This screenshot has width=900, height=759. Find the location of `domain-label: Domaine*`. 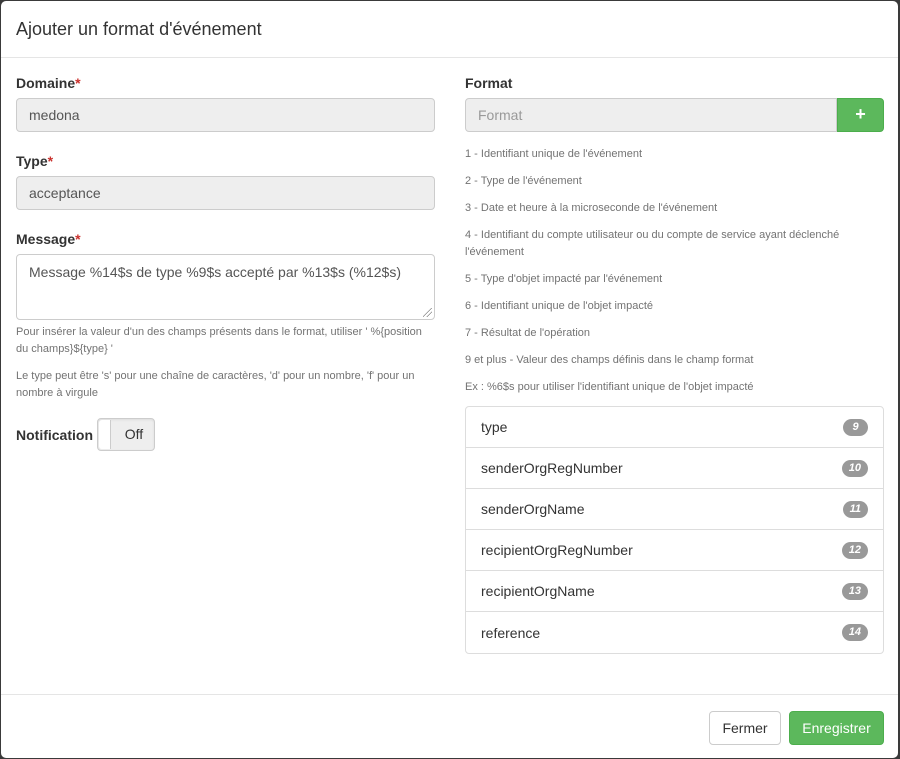

domain-label: Domaine* is located at coordinates (48, 83).